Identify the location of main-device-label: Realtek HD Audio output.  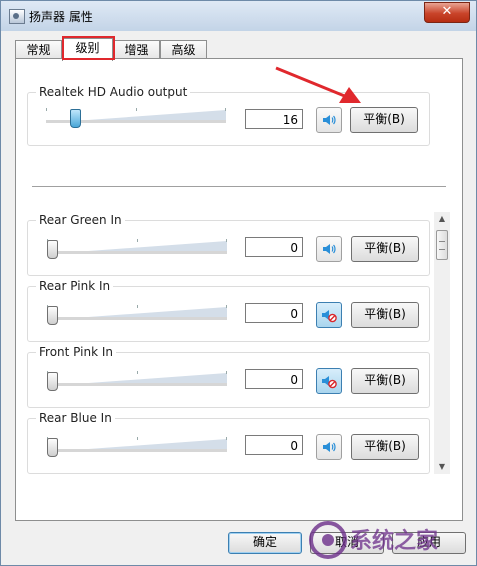
(113, 92).